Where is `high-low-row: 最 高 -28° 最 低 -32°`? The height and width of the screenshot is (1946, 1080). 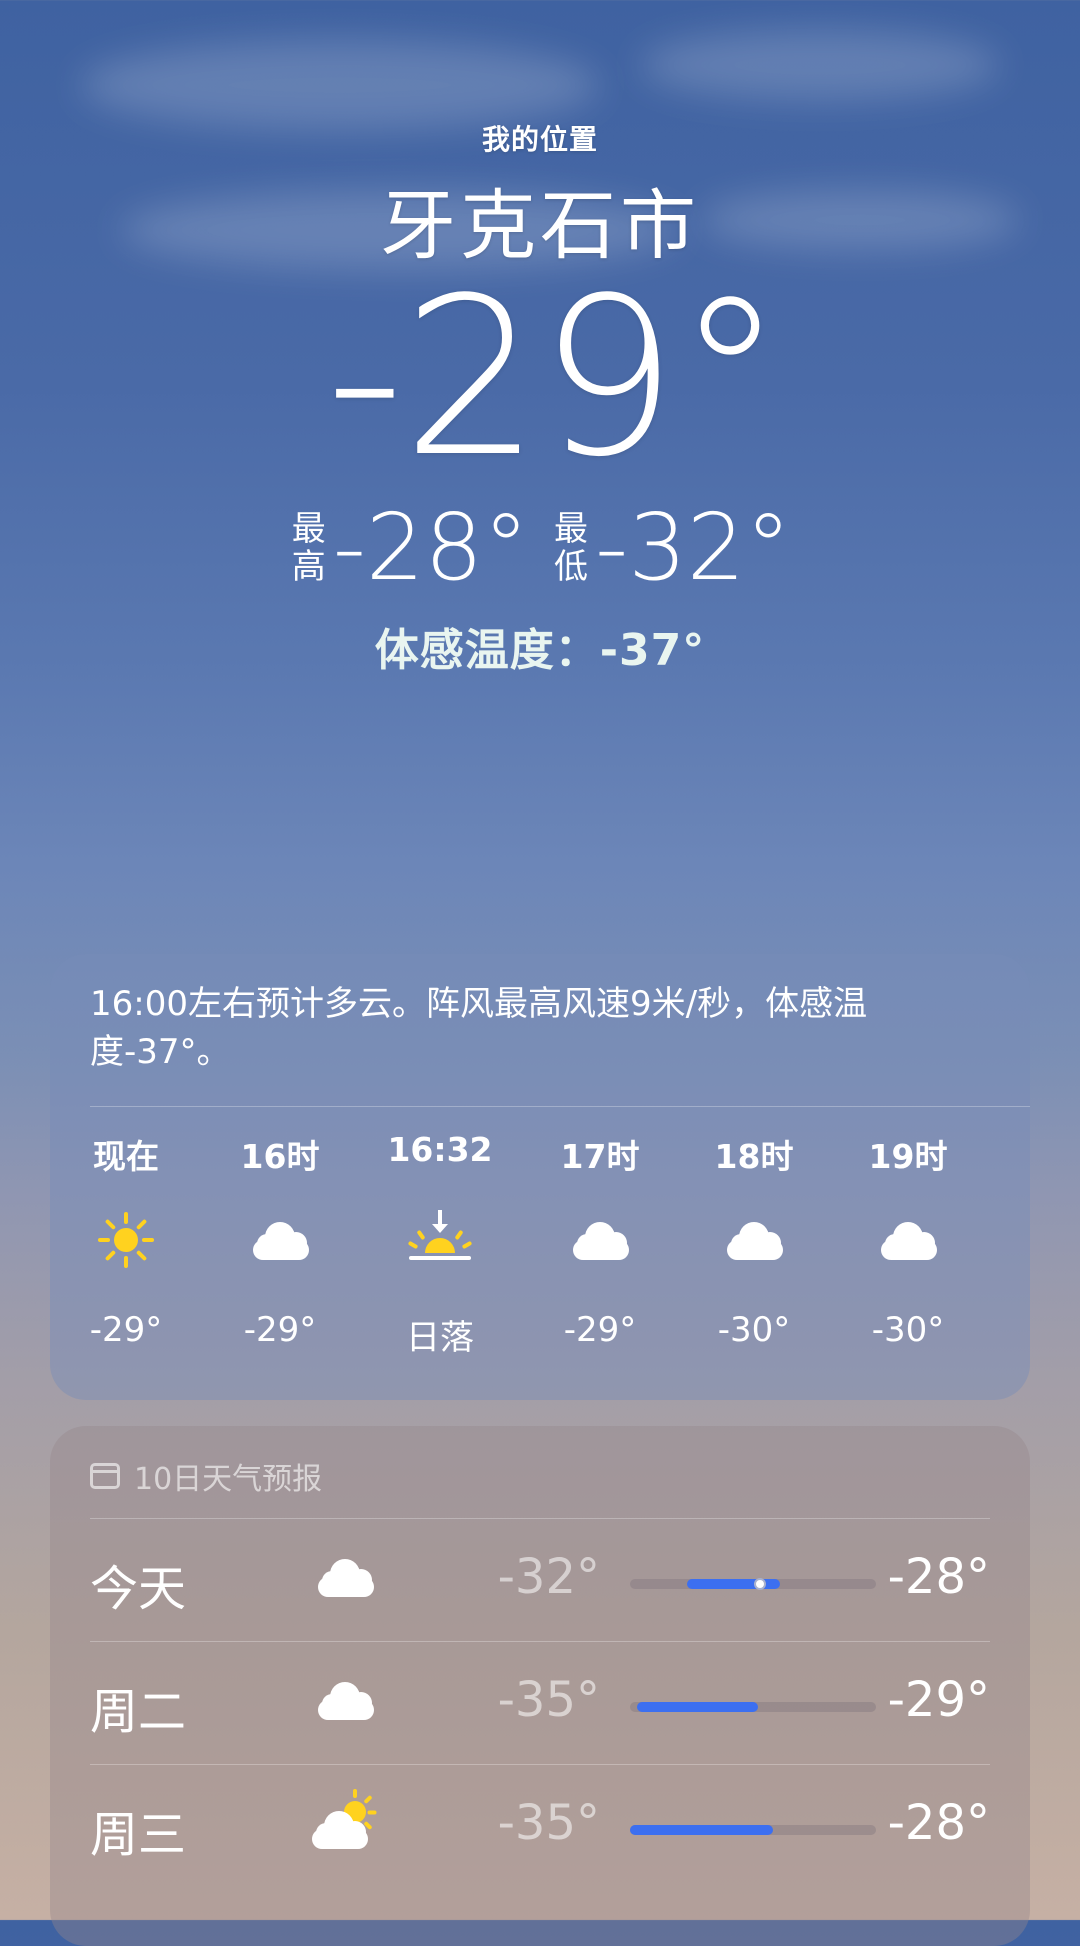 high-low-row: 最 高 -28° 最 低 -32° is located at coordinates (540, 548).